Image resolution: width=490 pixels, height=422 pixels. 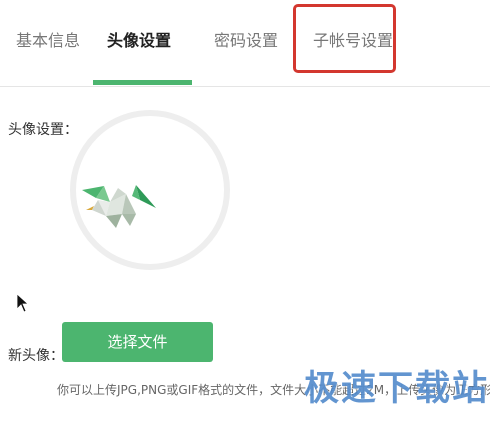 I want to click on active-tab-indicator, so click(x=142, y=82).